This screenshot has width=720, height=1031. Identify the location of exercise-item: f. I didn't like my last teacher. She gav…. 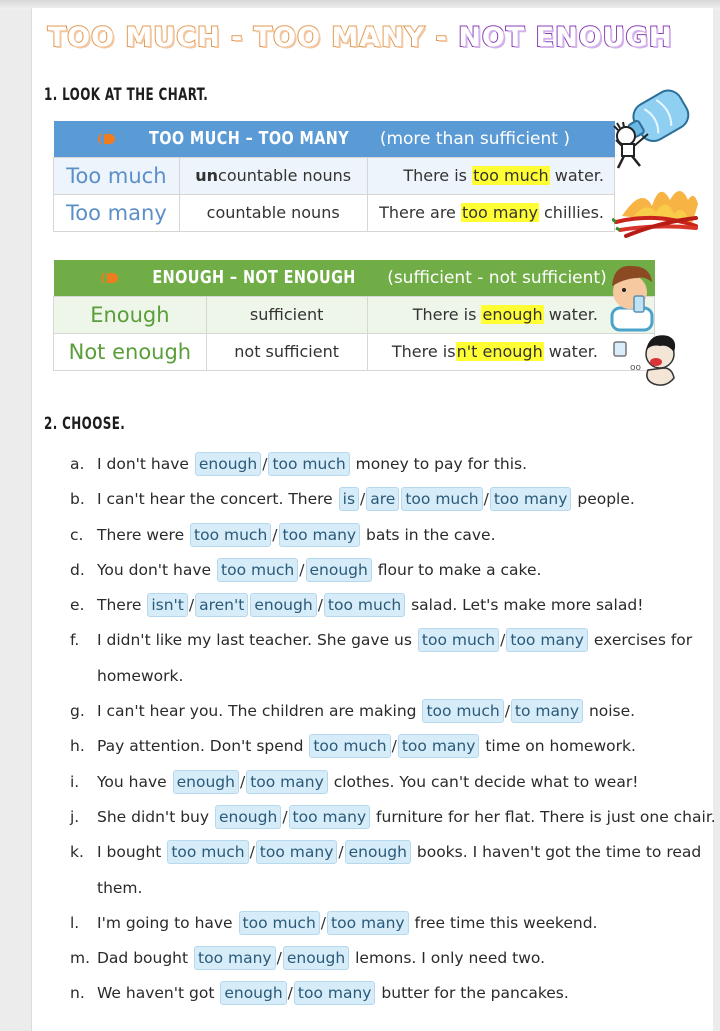
(390, 640).